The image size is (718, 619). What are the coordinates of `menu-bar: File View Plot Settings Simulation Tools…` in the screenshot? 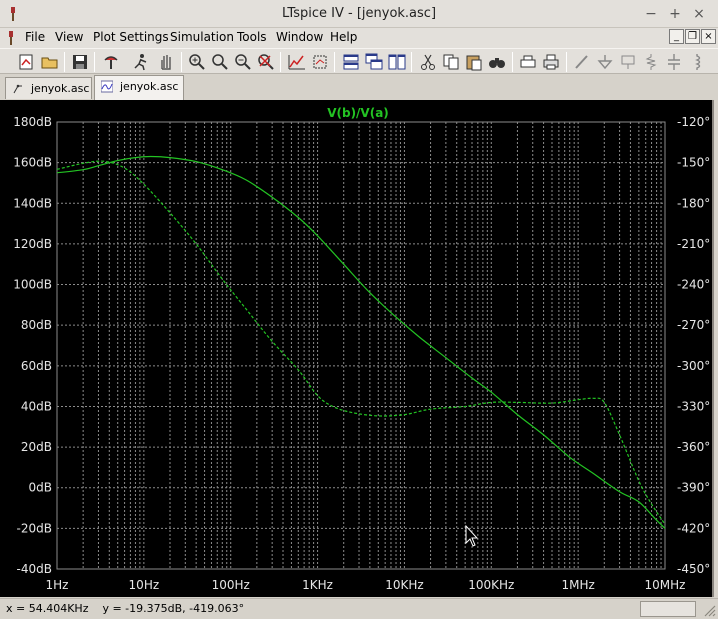 It's located at (359, 38).